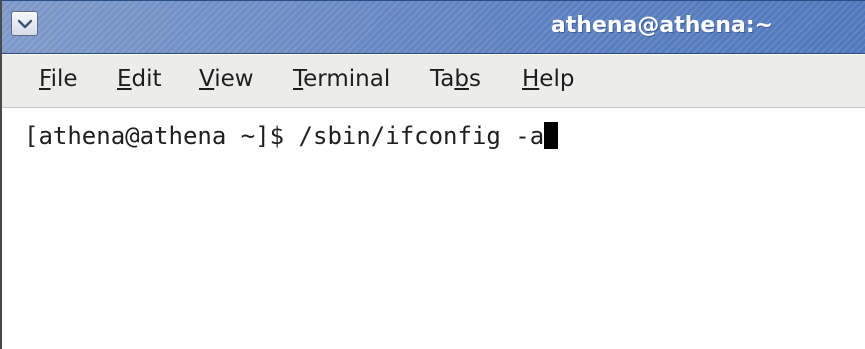 The width and height of the screenshot is (865, 349). Describe the element at coordinates (226, 79) in the screenshot. I see `menu-view: View` at that location.